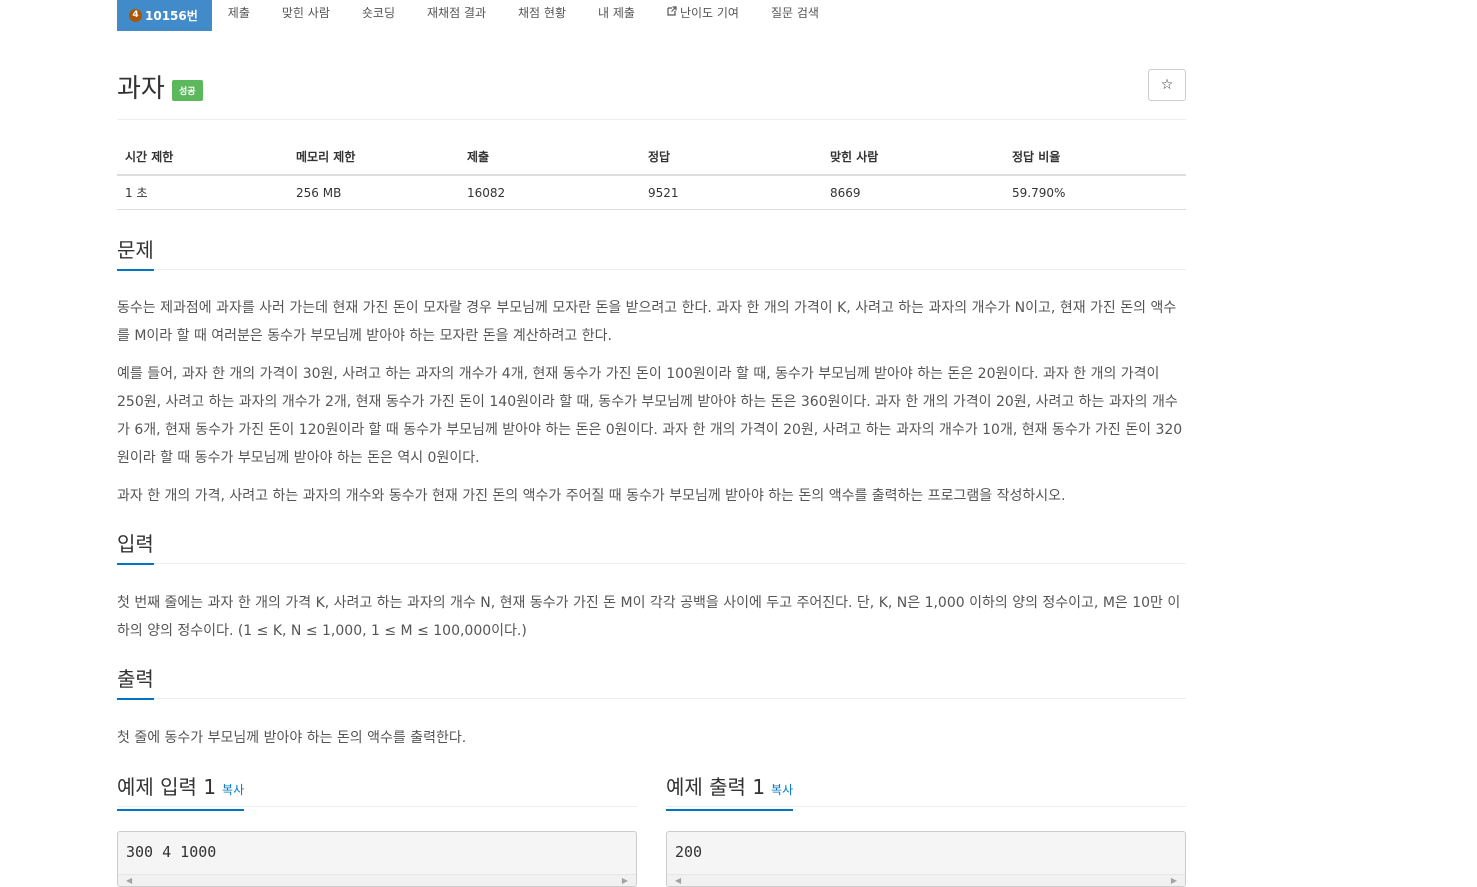 Image resolution: width=1477 pixels, height=887 pixels. I want to click on menu-item-submit: 제출, so click(239, 12).